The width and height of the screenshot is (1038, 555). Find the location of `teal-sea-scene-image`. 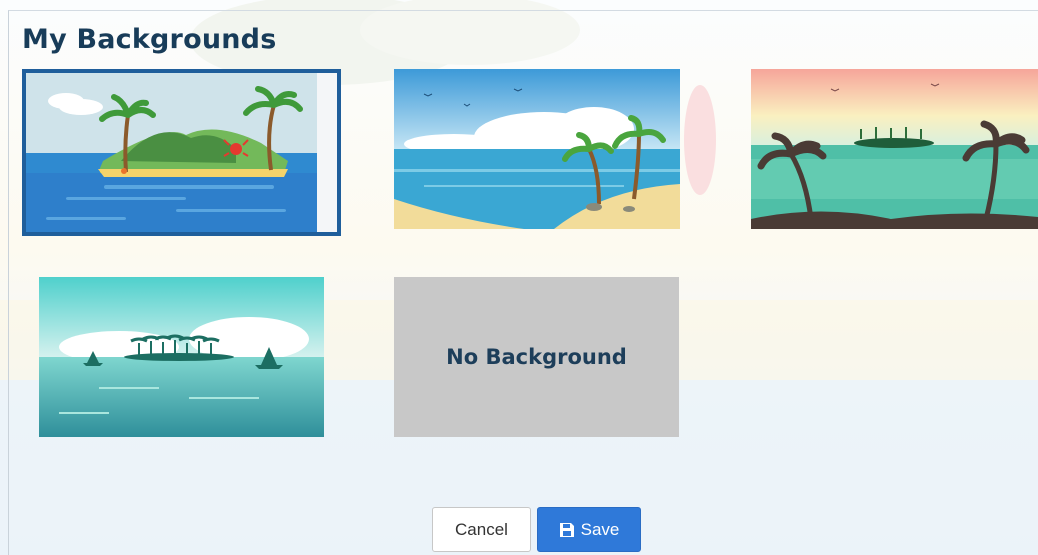

teal-sea-scene-image is located at coordinates (181, 357).